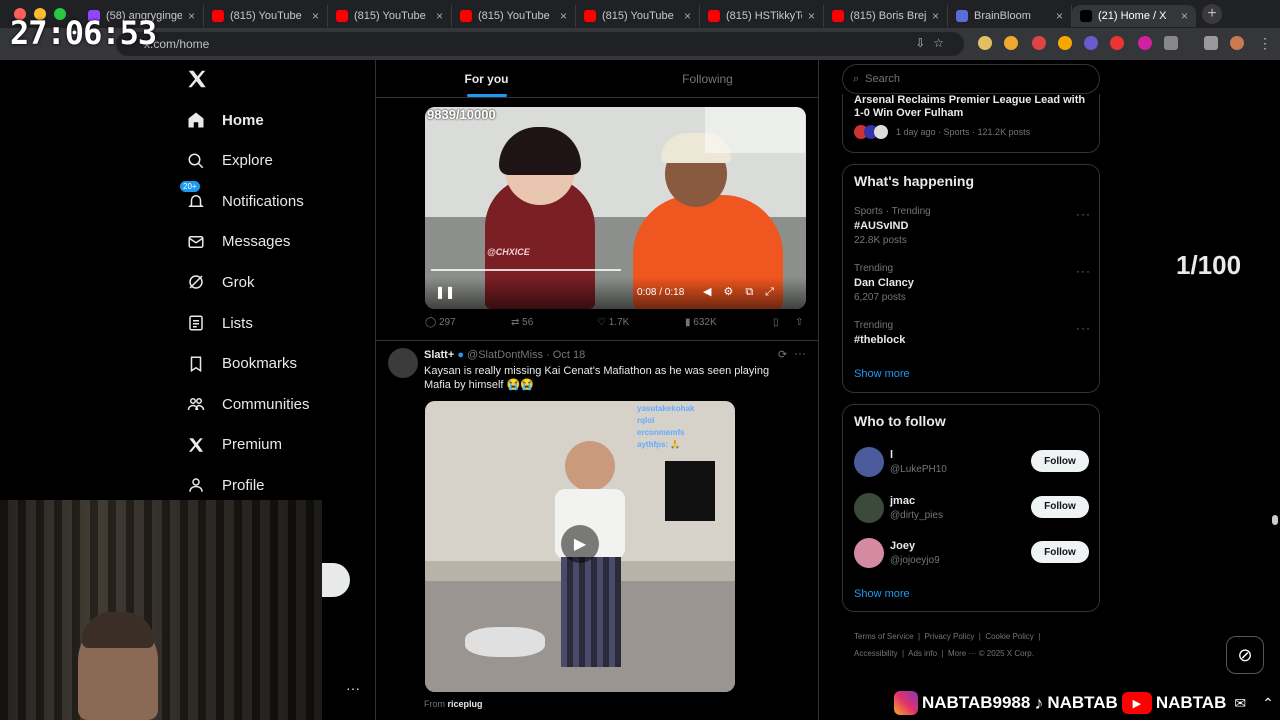  Describe the element at coordinates (234, 445) in the screenshot. I see `nav-item-premium: Premium` at that location.